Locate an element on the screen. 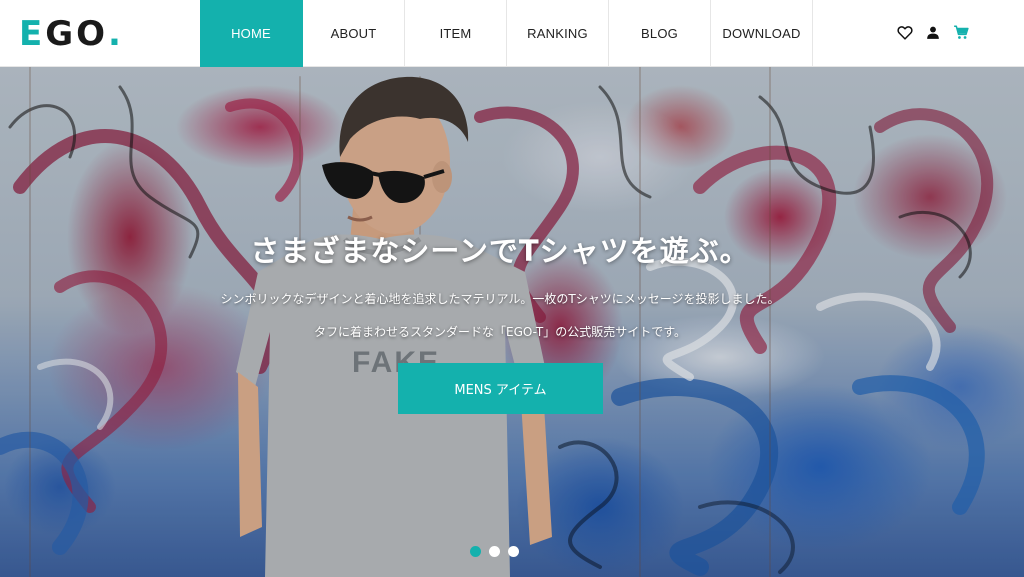  nav-item-download: DOWNLOAD is located at coordinates (762, 33).